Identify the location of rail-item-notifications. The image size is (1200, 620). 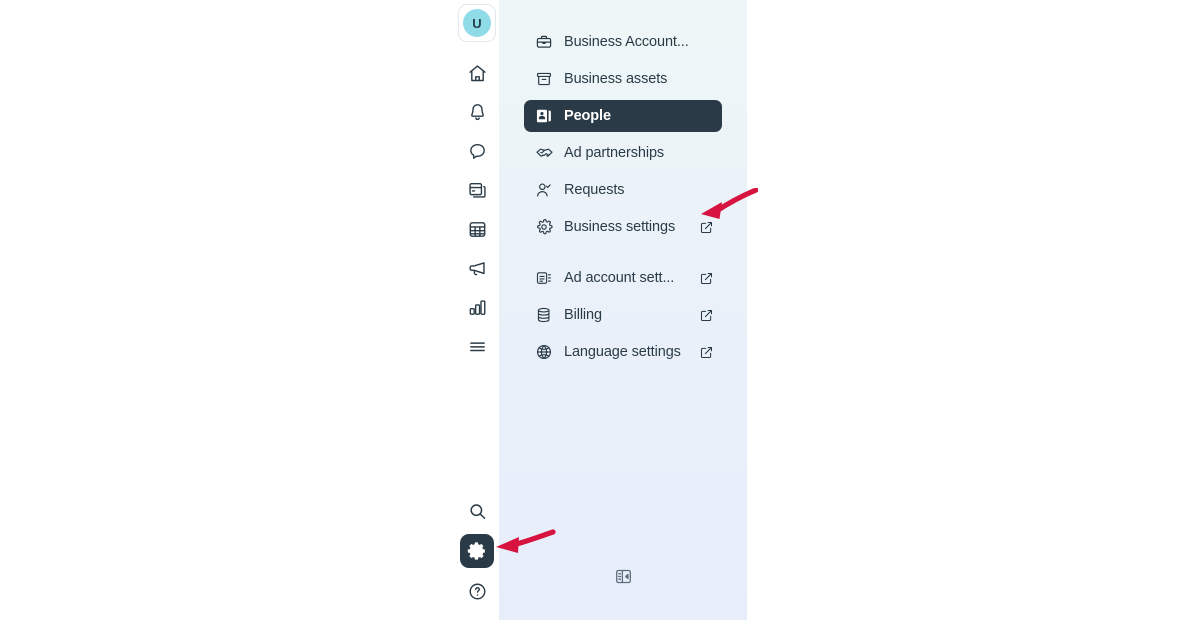
(477, 112).